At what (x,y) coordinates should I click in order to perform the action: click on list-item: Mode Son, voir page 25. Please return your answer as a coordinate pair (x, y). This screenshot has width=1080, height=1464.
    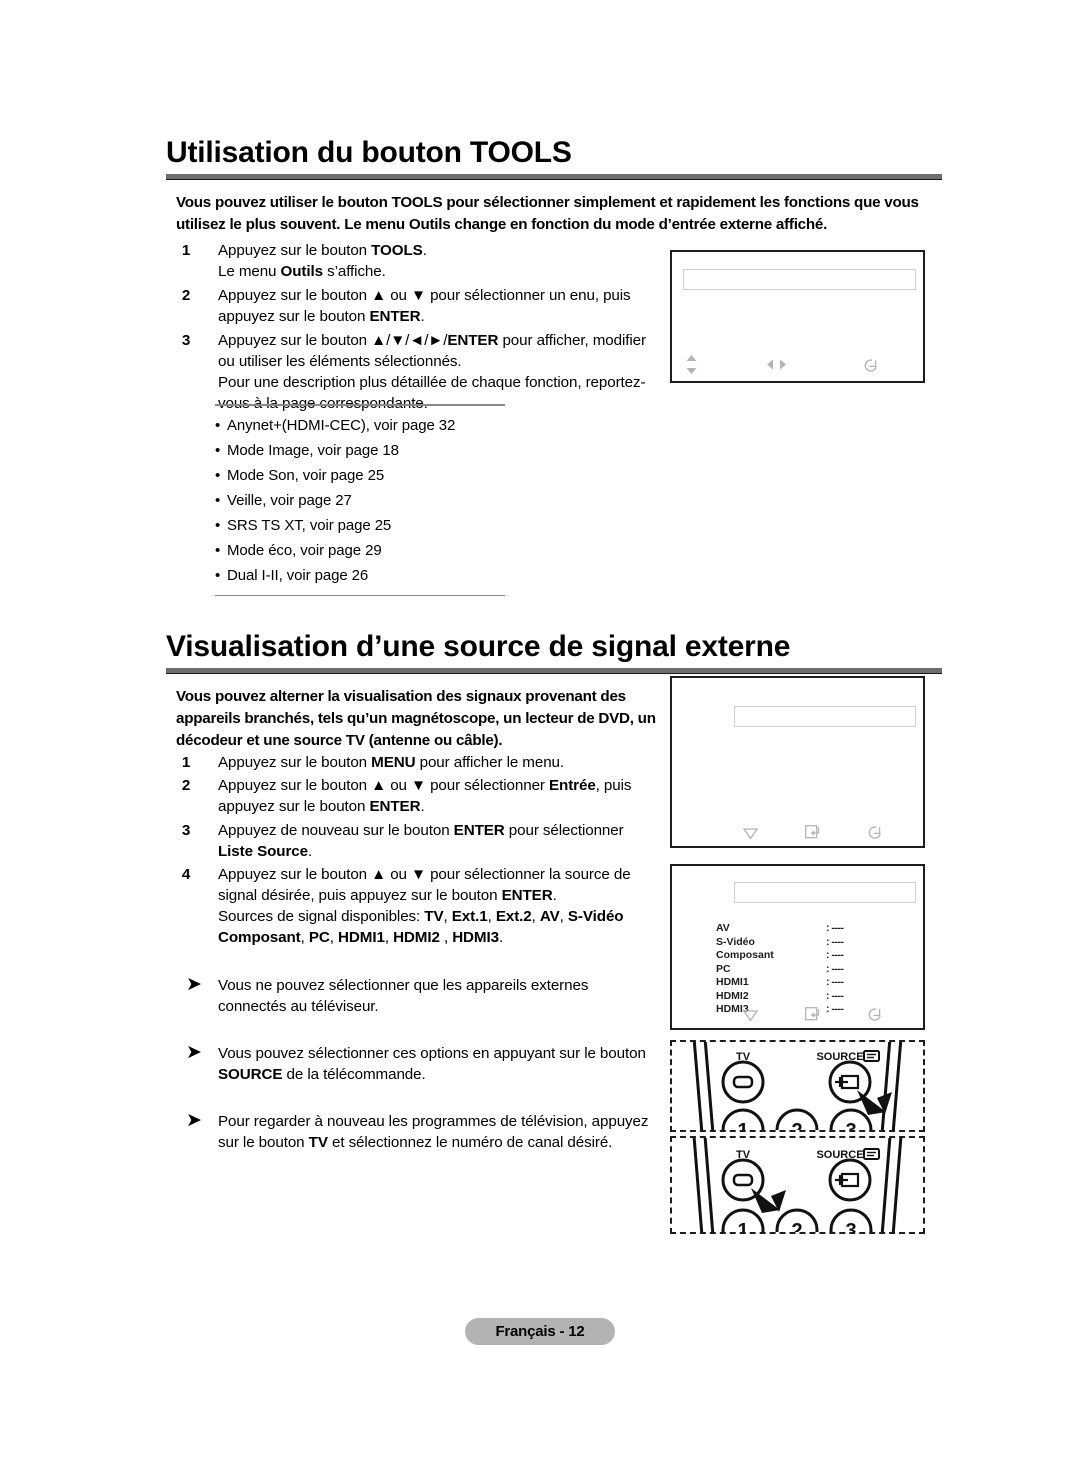
    Looking at the image, I should click on (360, 475).